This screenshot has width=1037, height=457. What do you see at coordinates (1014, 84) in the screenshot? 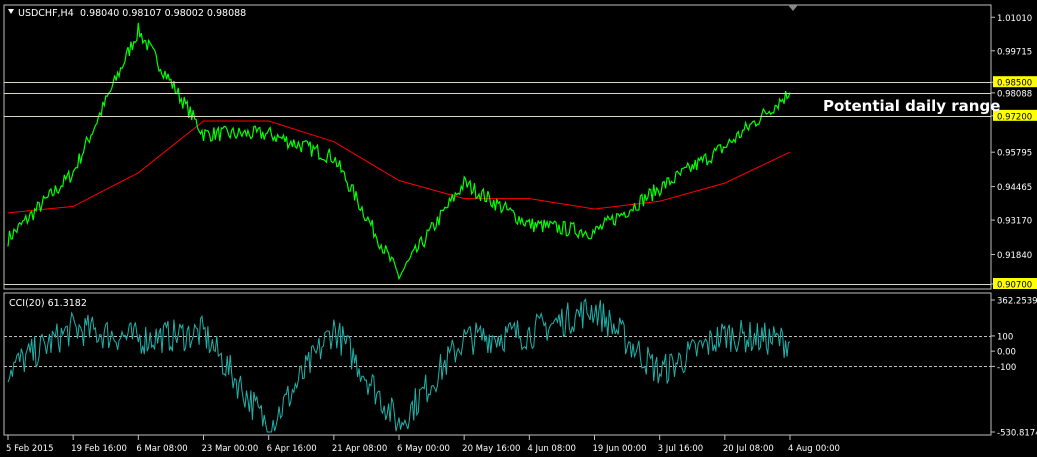
I see `price-tick-label: 0.98500` at bounding box center [1014, 84].